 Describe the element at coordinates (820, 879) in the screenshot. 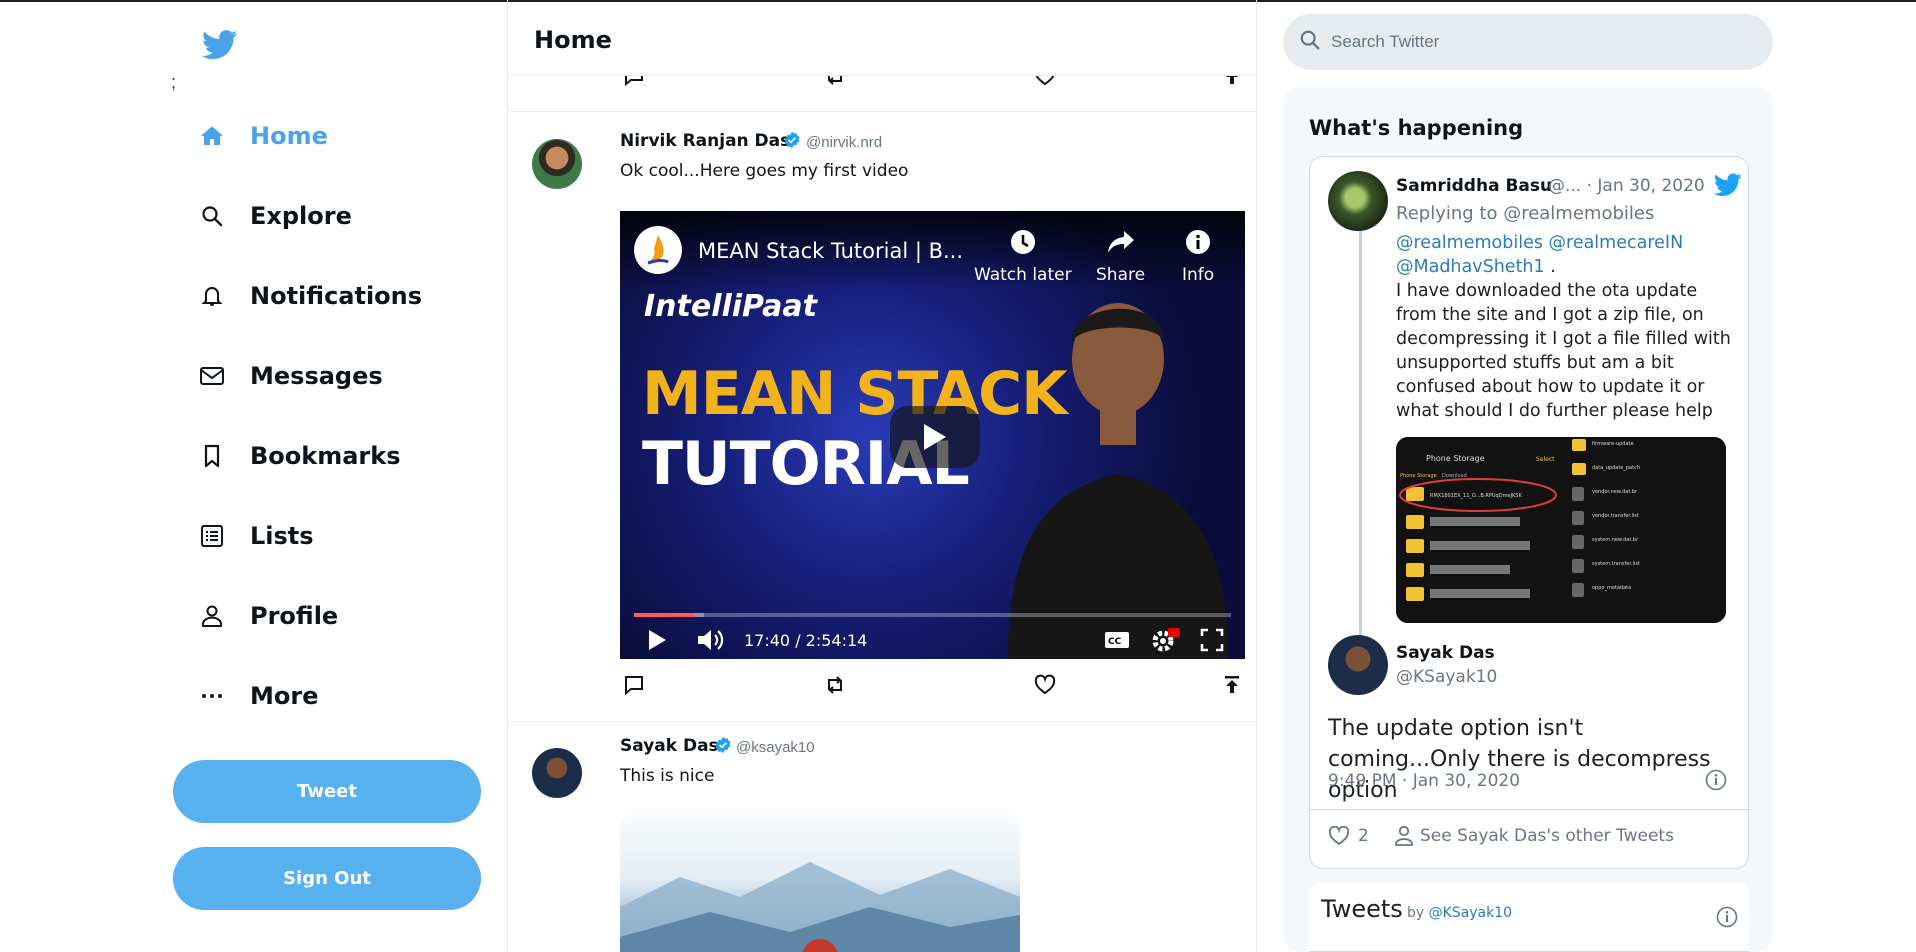

I see `tweet-photo` at that location.